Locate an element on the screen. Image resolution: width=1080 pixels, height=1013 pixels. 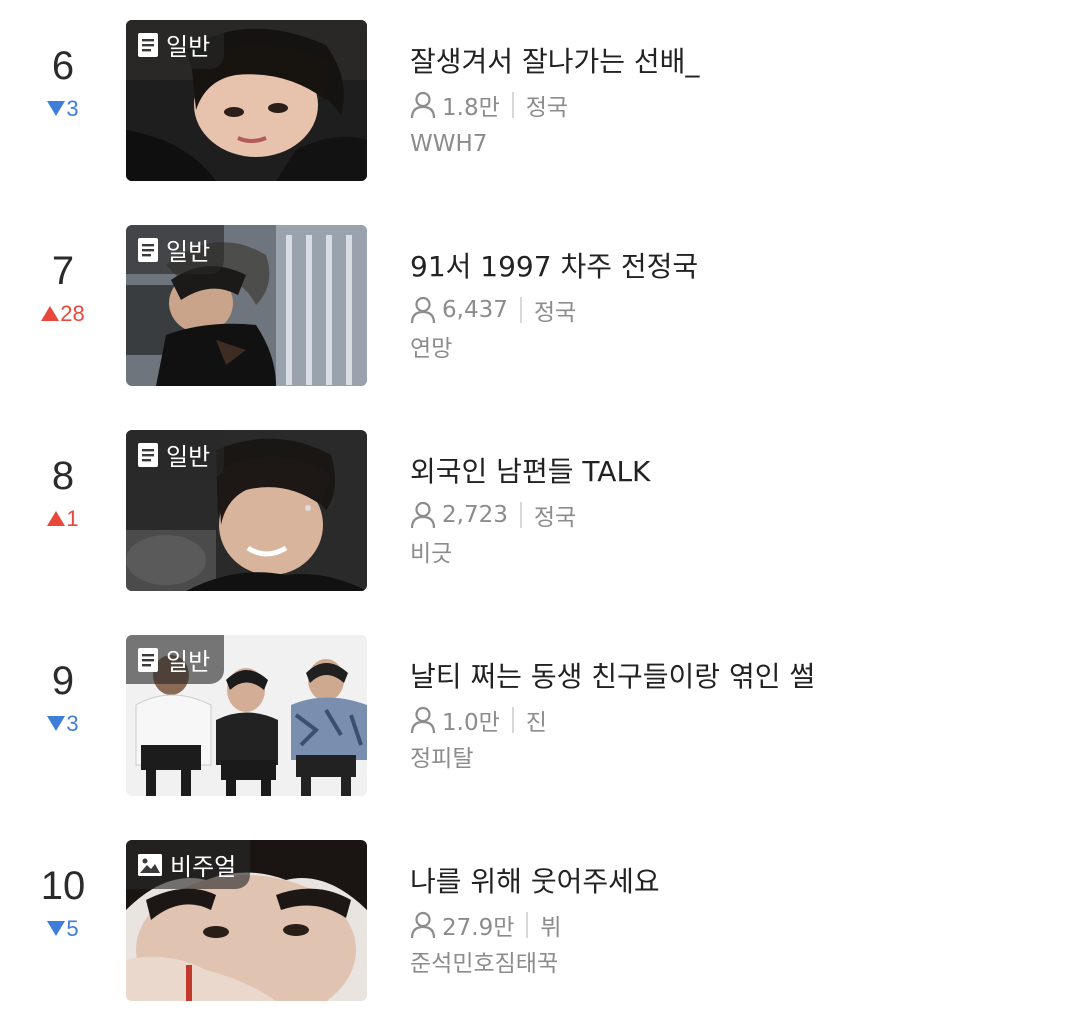
view-count: 1.0만 is located at coordinates (471, 723).